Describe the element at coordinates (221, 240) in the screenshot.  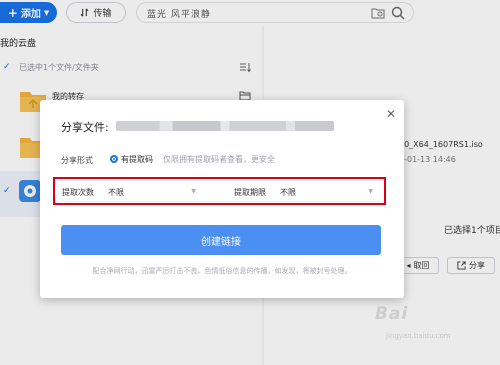
I see `create-link-button: 创建链接` at that location.